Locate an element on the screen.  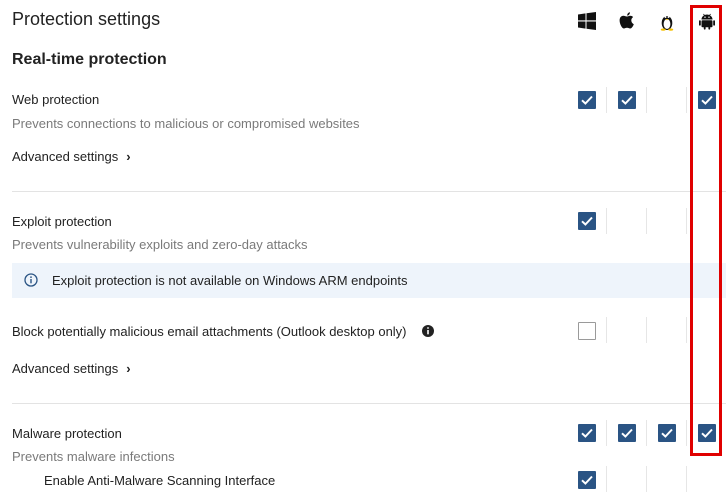
web-protection-advanced-settings-link: Advanced settings › is located at coordinates (71, 156).